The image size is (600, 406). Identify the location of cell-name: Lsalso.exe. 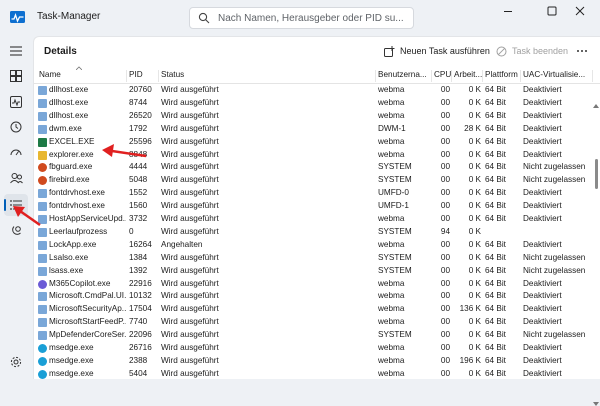
(69, 257).